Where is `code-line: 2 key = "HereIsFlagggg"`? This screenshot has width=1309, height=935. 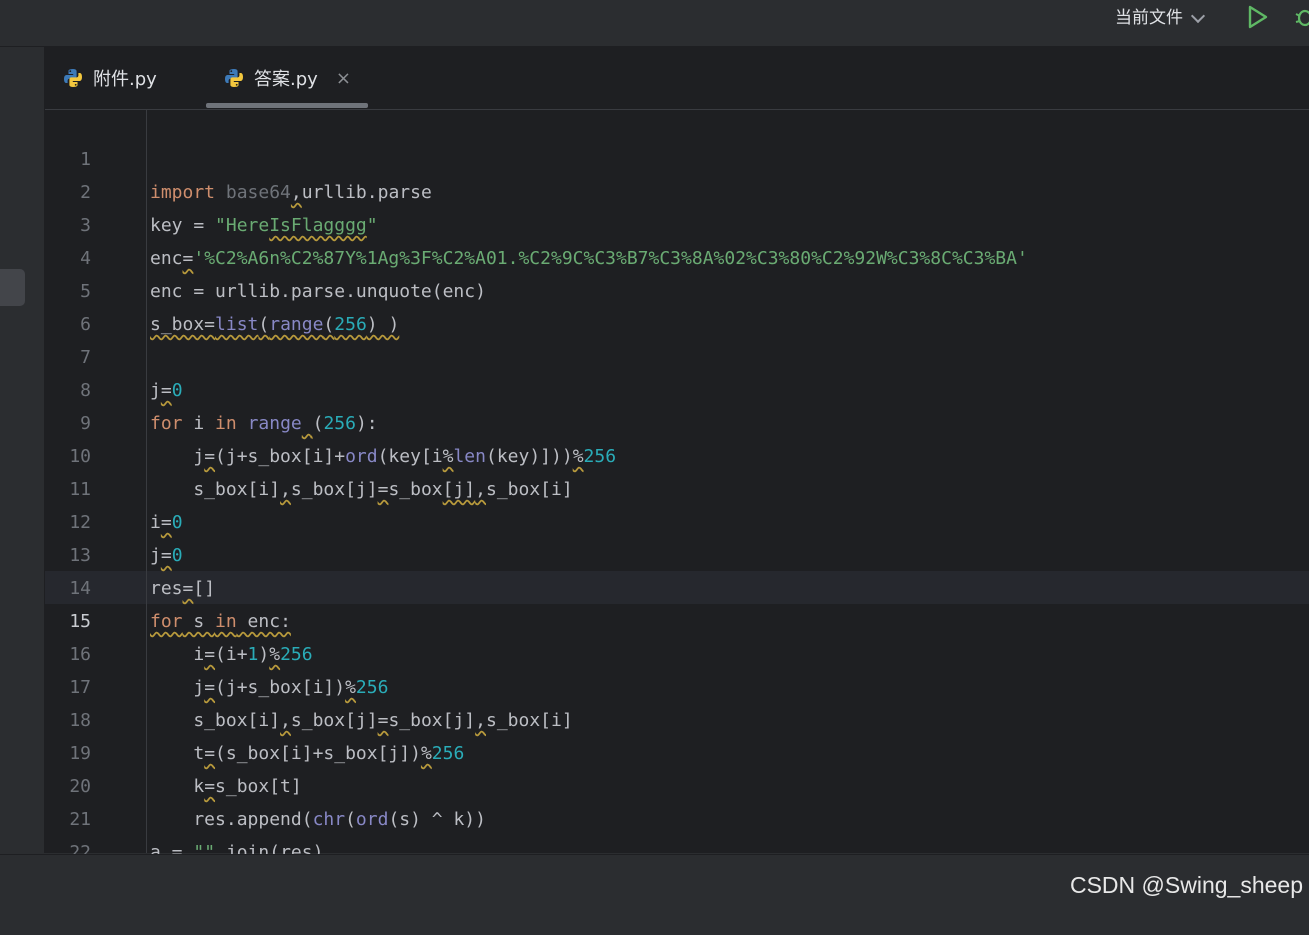 code-line: 2 key = "HereIsFlagggg" is located at coordinates (211, 189).